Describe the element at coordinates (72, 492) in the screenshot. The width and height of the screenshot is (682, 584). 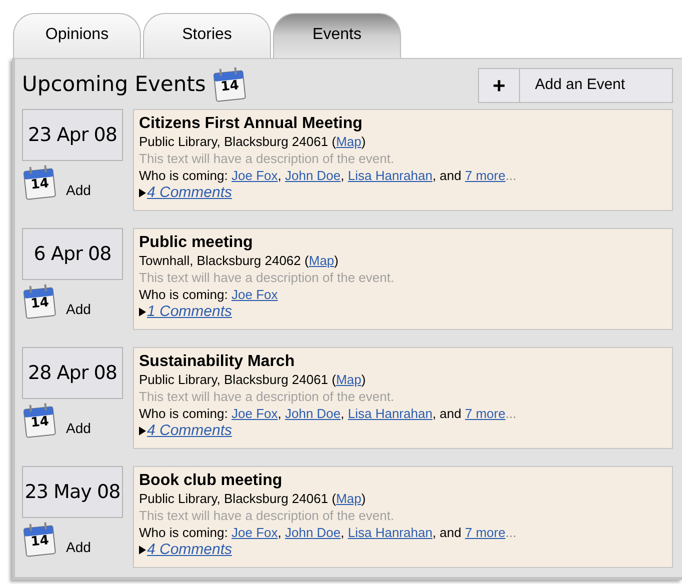
I see `date-box: 23 May 08` at that location.